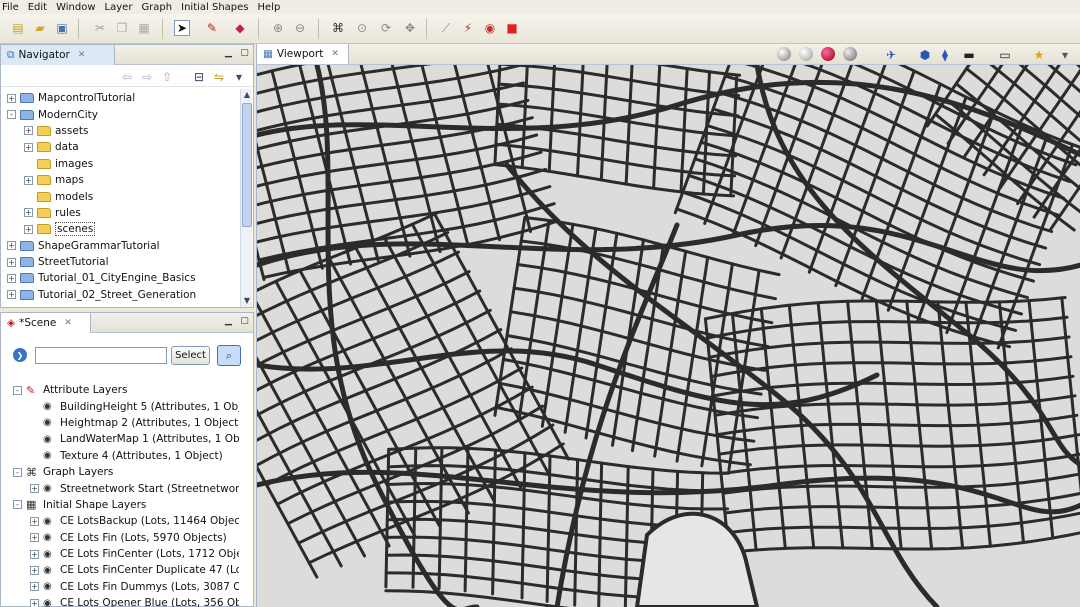 The image size is (1080, 607). I want to click on maximize-icon: ▢, so click(244, 322).